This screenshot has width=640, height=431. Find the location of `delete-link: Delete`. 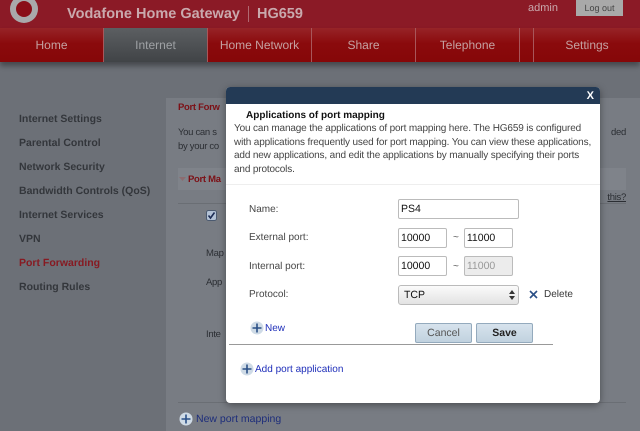

delete-link: Delete is located at coordinates (551, 294).